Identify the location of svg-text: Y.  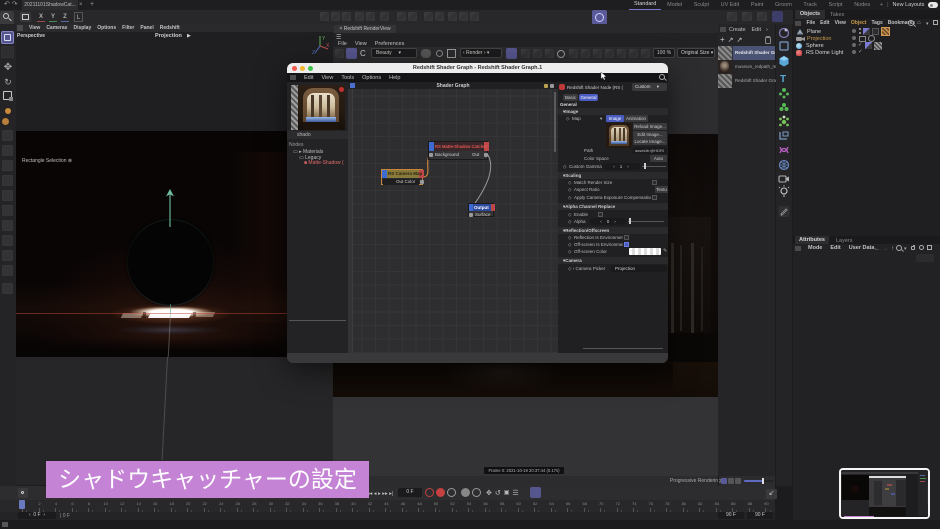
(324, 39).